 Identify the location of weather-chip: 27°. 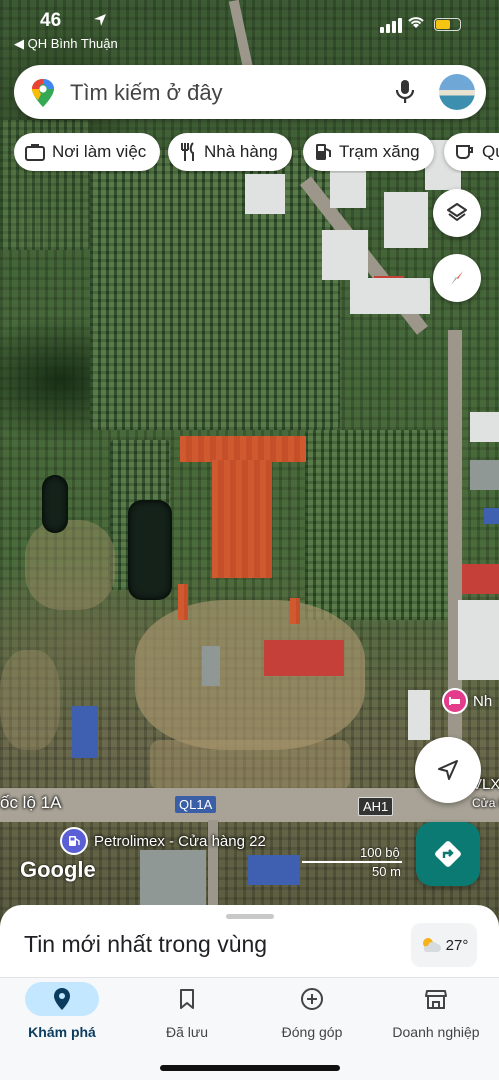
(444, 945).